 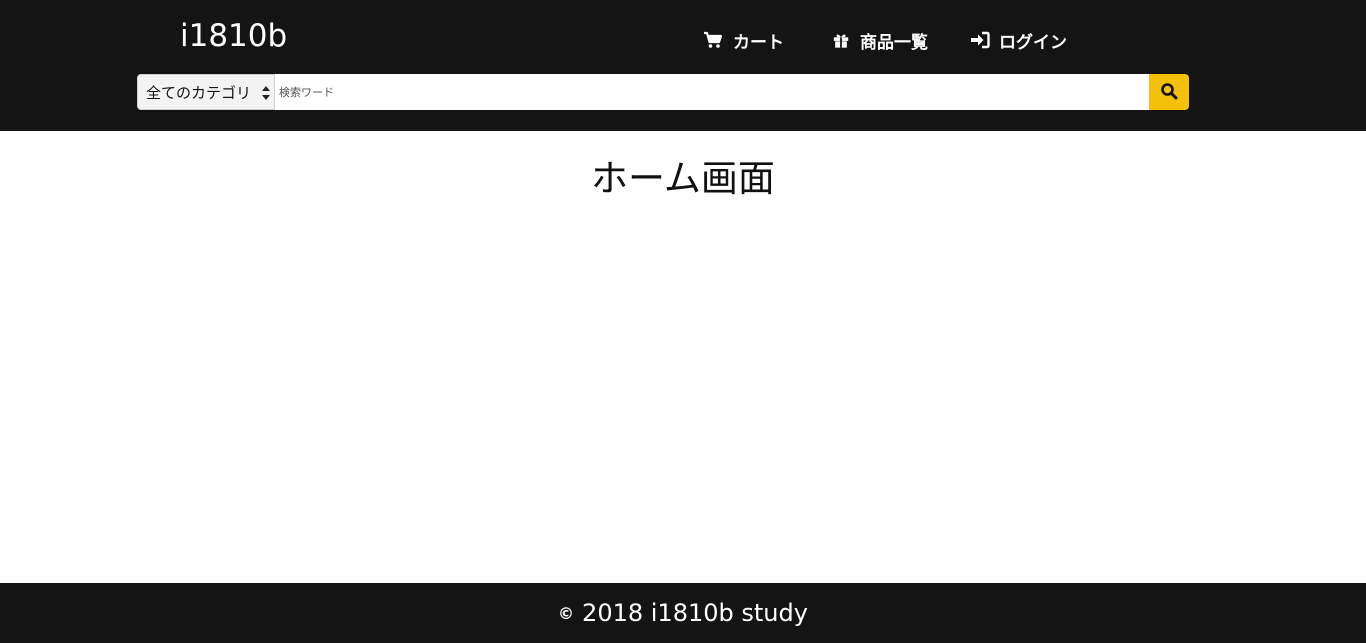 I want to click on site-footer: © 2018 i1810b study, so click(x=683, y=613).